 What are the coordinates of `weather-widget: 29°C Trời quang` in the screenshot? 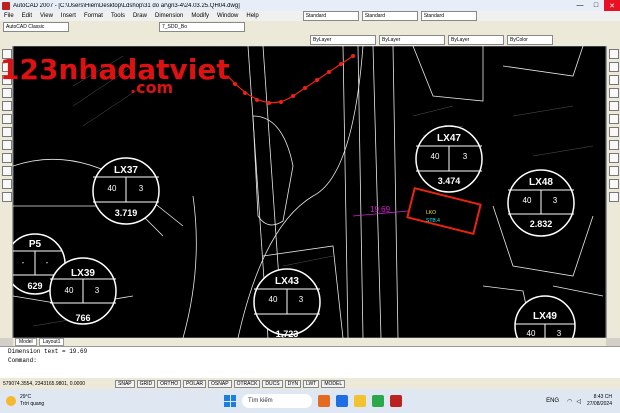 It's located at (48, 401).